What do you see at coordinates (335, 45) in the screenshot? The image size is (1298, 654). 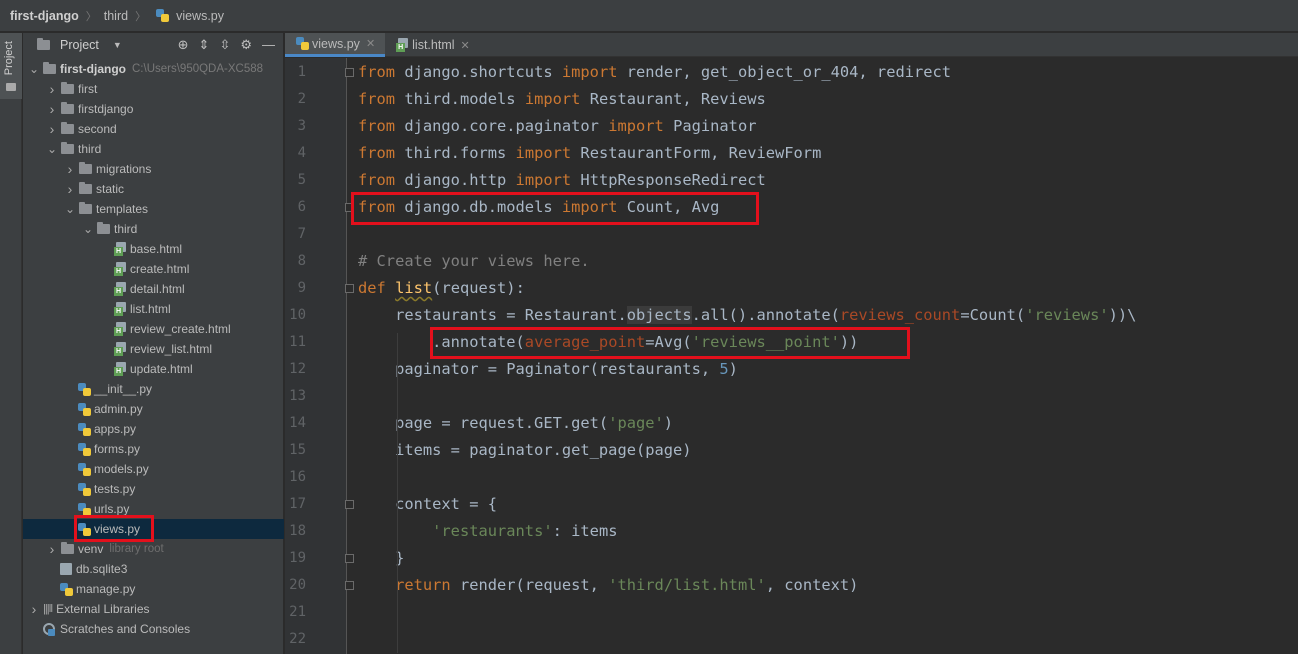 I see `tab-views-py: views.py ✕` at bounding box center [335, 45].